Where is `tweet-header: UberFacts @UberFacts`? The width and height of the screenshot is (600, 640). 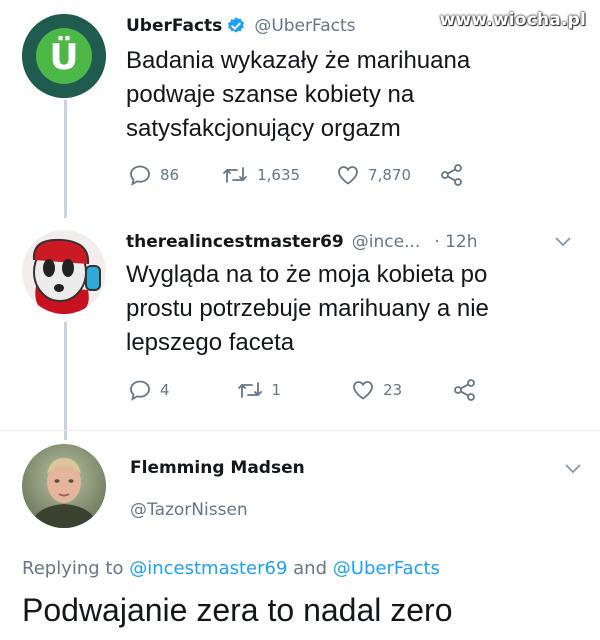
tweet-header: UberFacts @UberFacts is located at coordinates (241, 26).